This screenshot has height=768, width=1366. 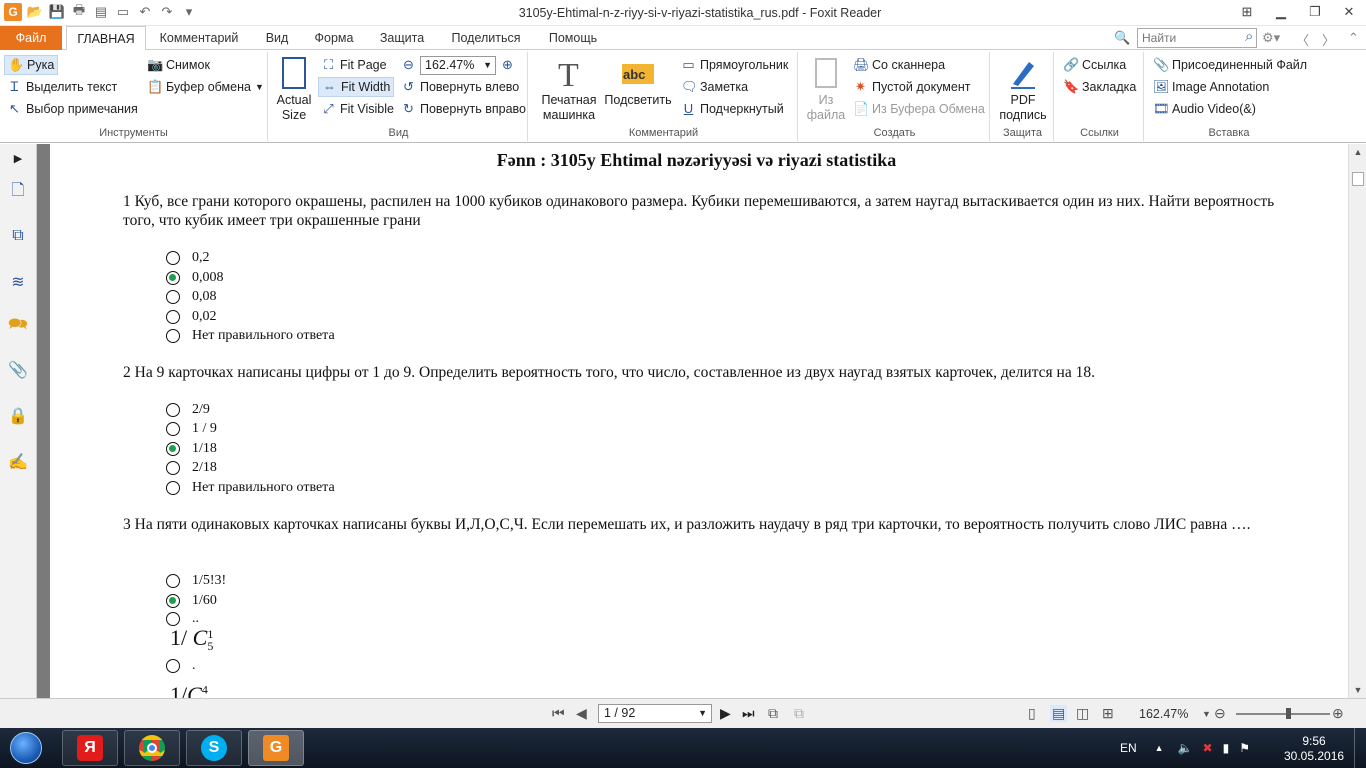 What do you see at coordinates (250, 335) in the screenshot?
I see `question-1-option-5: Нет правильного ответа` at bounding box center [250, 335].